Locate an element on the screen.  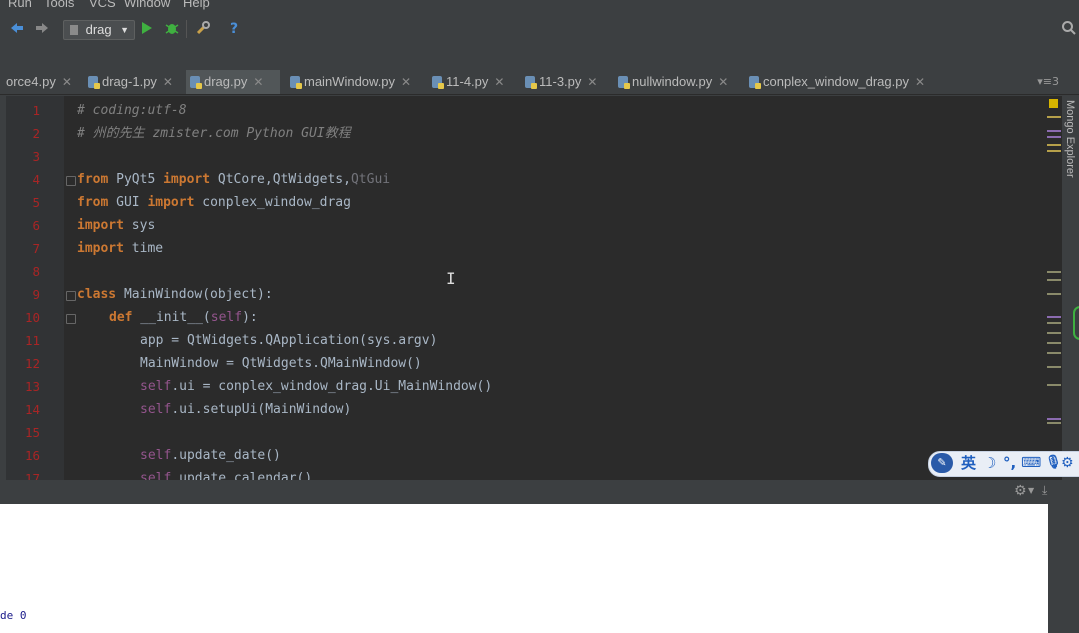
ime-punctuation-toggle: °, is located at coordinates (1009, 463).